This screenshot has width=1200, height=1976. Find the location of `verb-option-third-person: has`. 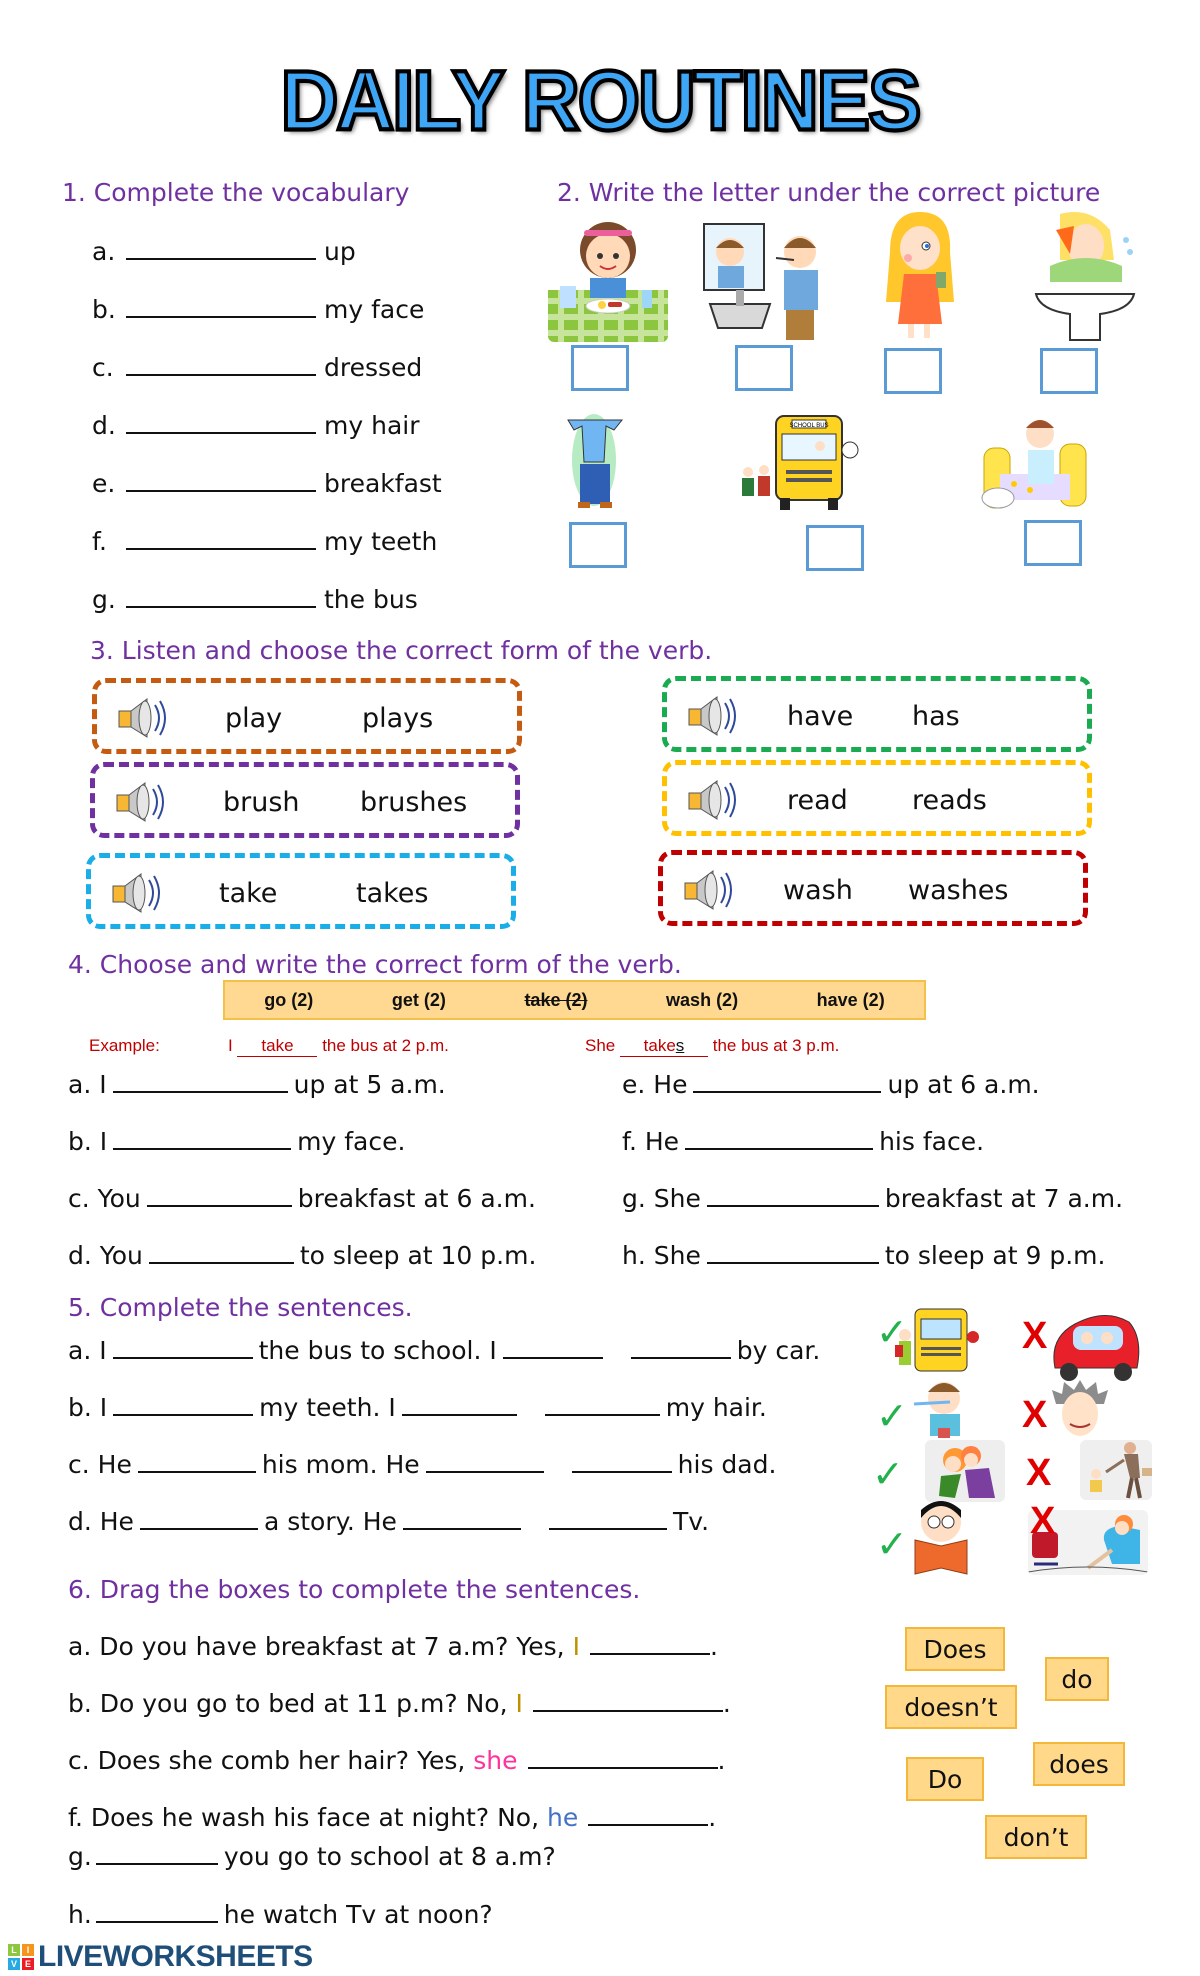

verb-option-third-person: has is located at coordinates (936, 716).